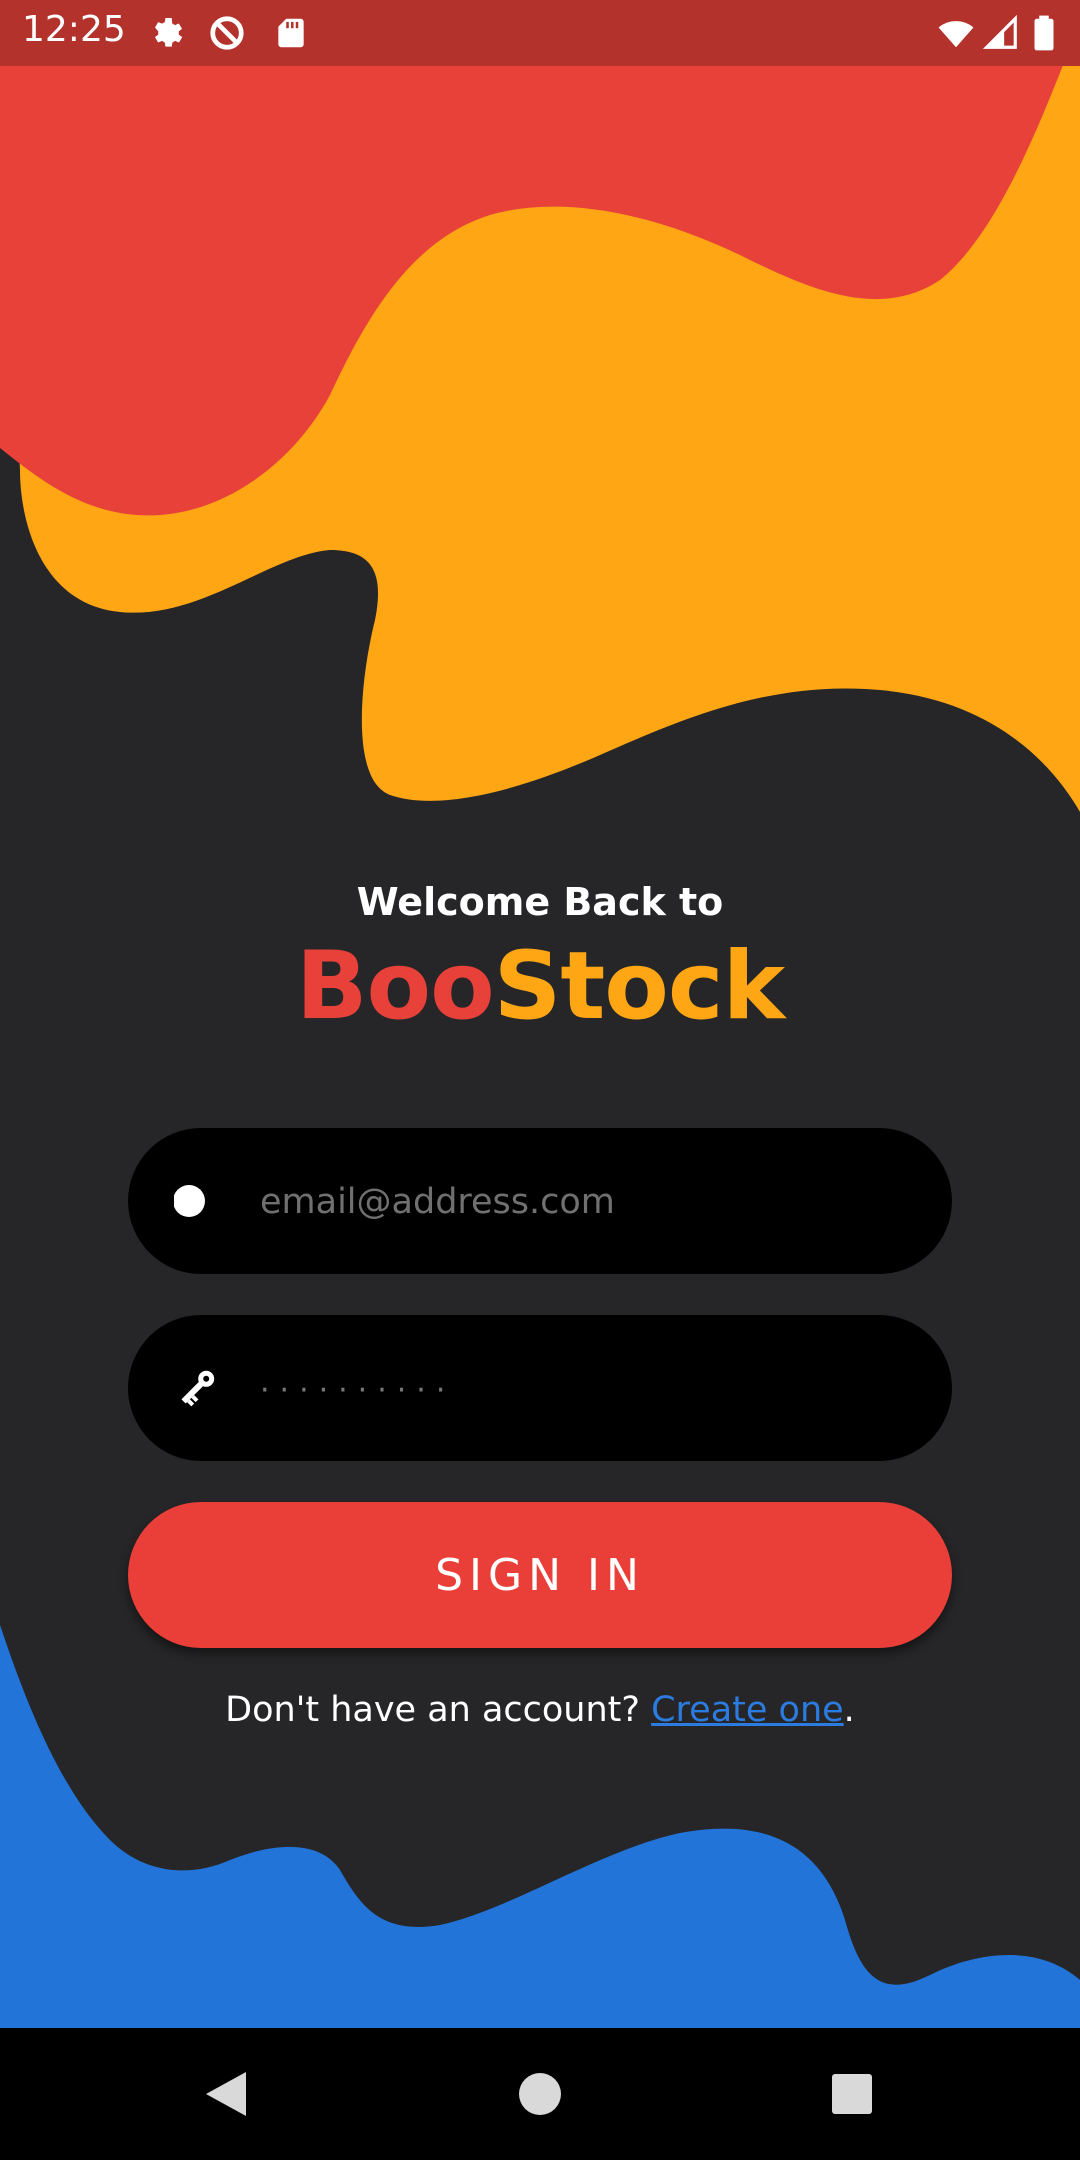  Describe the element at coordinates (1044, 33) in the screenshot. I see `battery-icon` at that location.